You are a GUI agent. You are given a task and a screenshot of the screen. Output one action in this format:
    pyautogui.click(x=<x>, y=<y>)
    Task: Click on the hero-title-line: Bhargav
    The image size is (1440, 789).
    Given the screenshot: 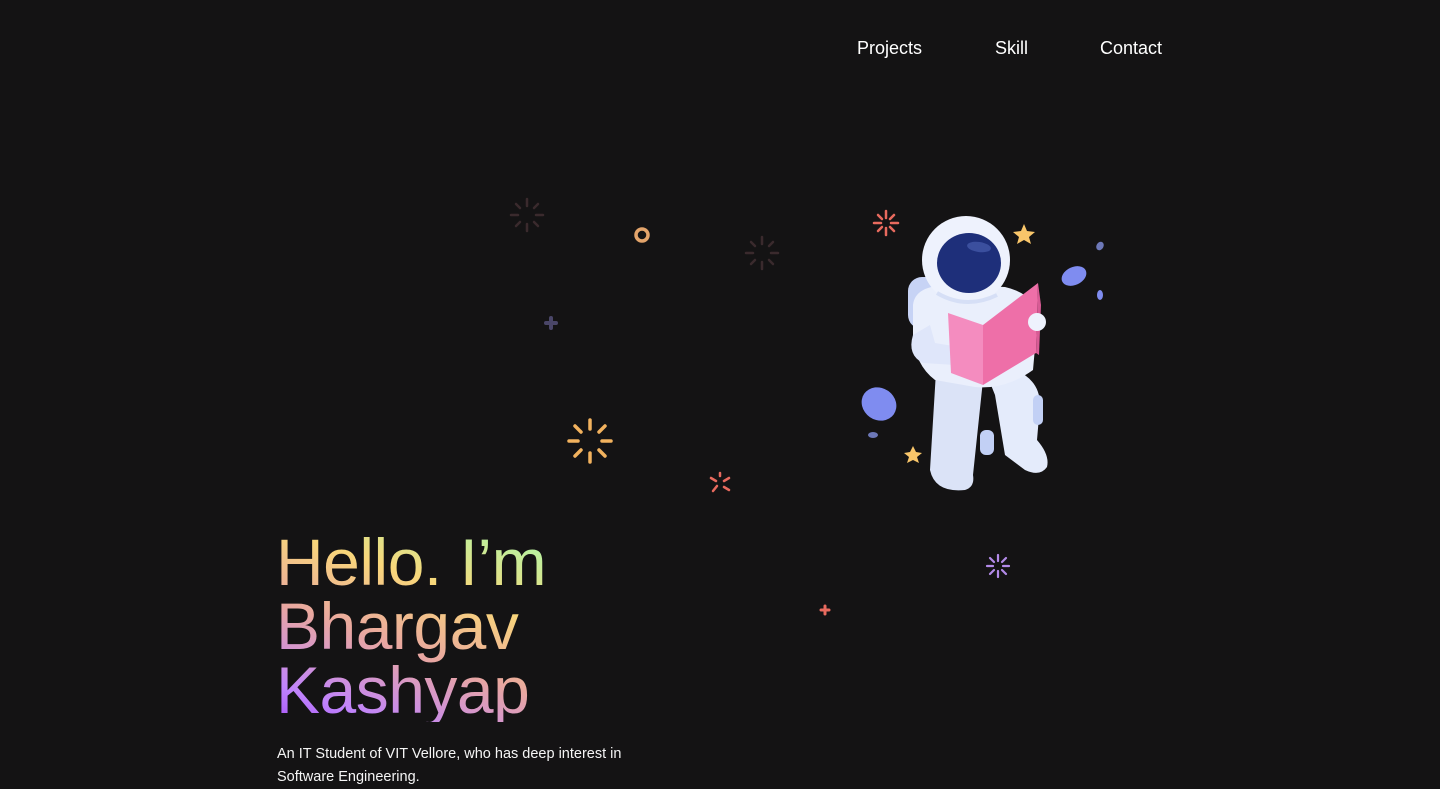 What is the action you would take?
    pyautogui.click(x=397, y=626)
    